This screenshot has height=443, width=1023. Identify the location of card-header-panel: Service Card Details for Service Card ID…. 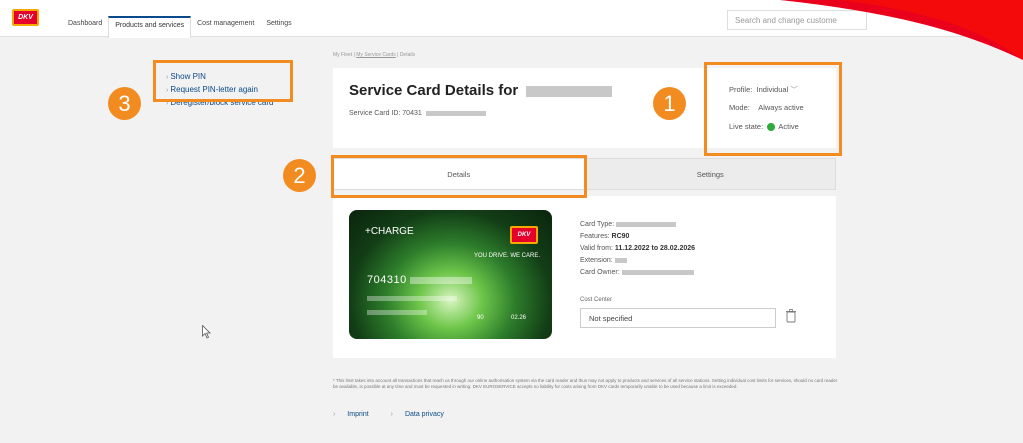
(584, 108).